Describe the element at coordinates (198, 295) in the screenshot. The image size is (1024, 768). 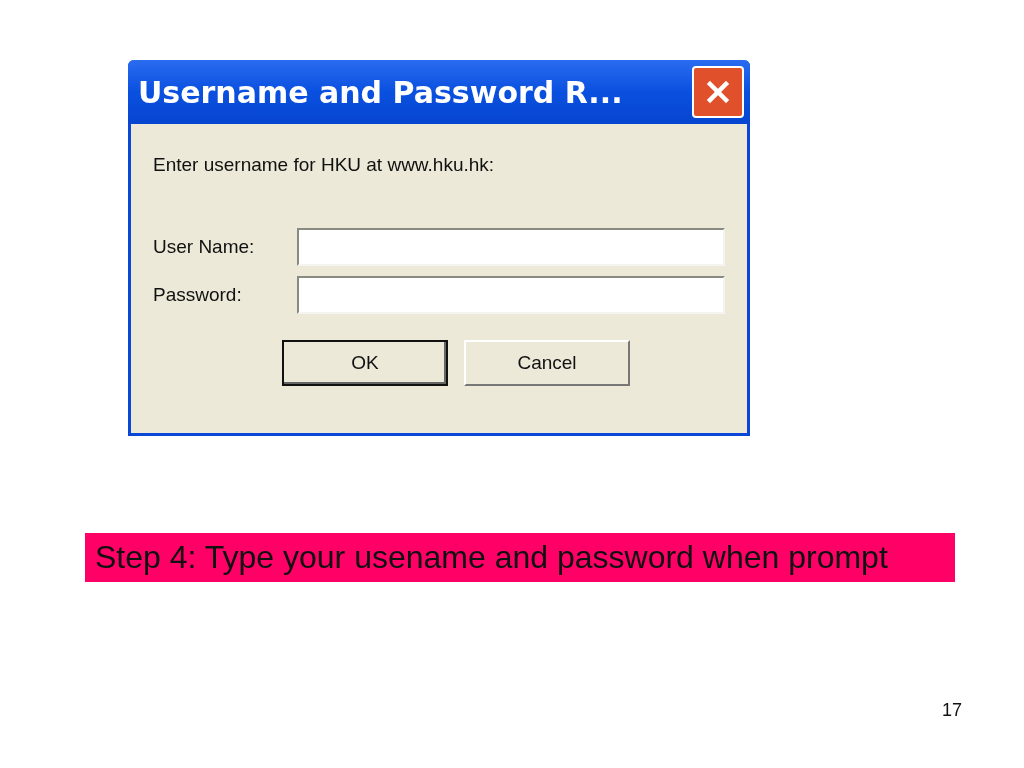
I see `field-label: Password:` at that location.